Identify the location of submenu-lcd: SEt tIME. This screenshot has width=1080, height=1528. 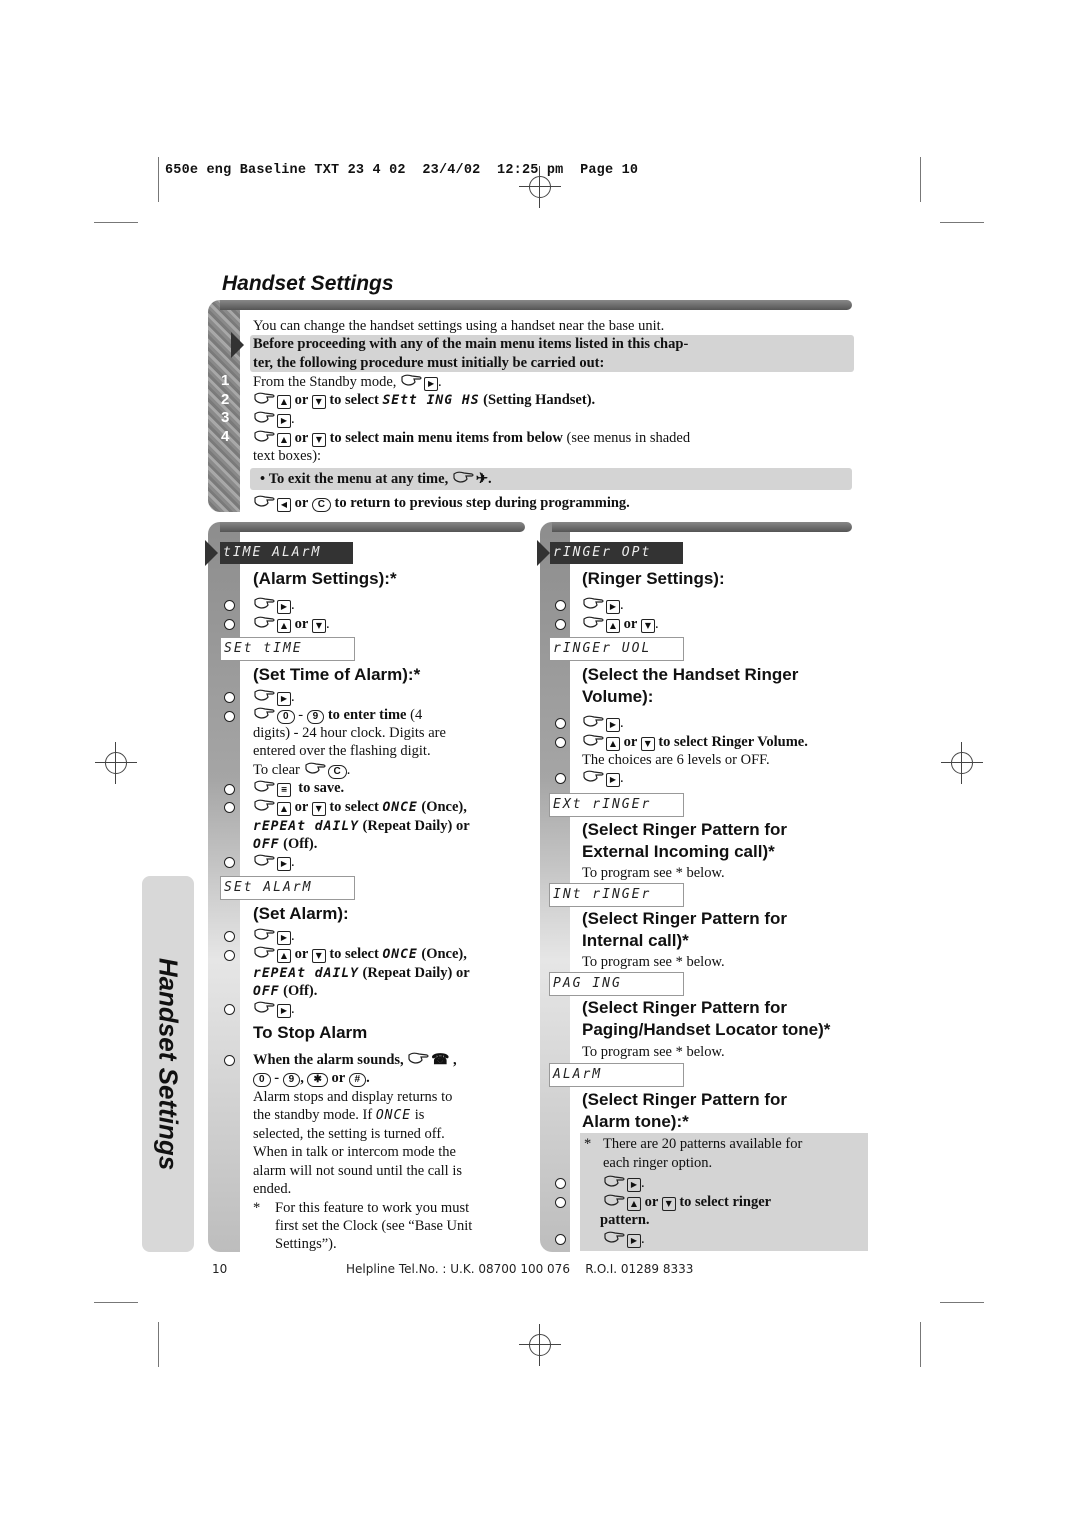
(287, 649).